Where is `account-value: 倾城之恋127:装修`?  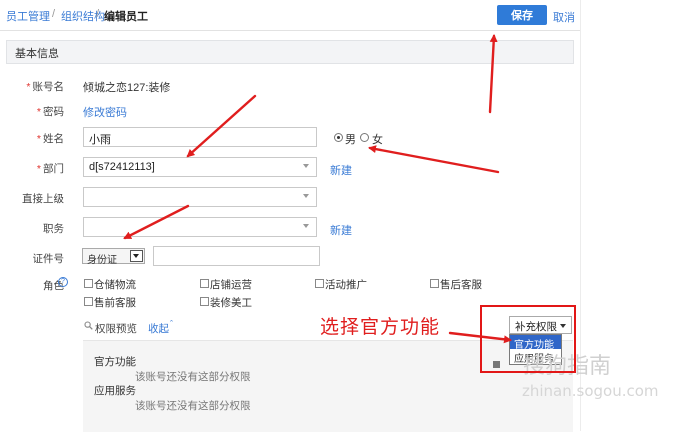
account-value: 倾城之恋127:装修 is located at coordinates (127, 88).